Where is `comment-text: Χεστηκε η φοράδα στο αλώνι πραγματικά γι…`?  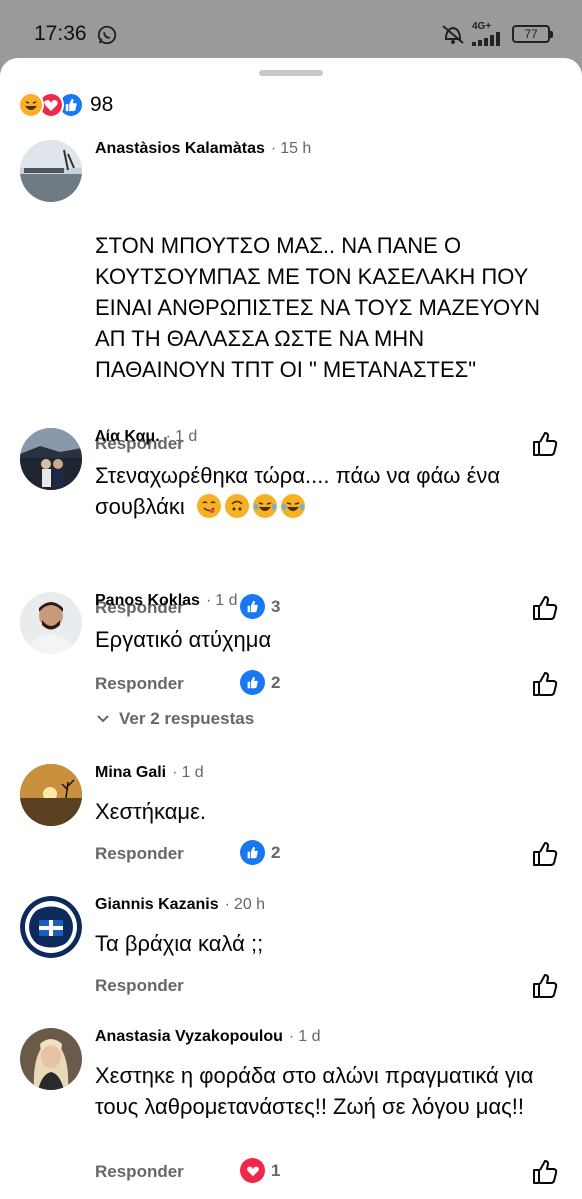
comment-text: Χεστηκε η φοράδα στο αλώνι πραγματικά γι… is located at coordinates (314, 1091).